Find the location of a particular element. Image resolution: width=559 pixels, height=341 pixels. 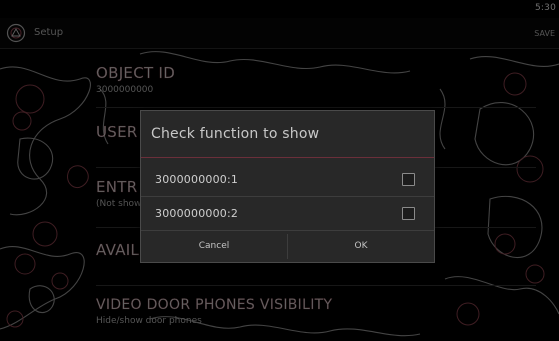

dialog-option-1: 3000000000:1 is located at coordinates (287, 179).